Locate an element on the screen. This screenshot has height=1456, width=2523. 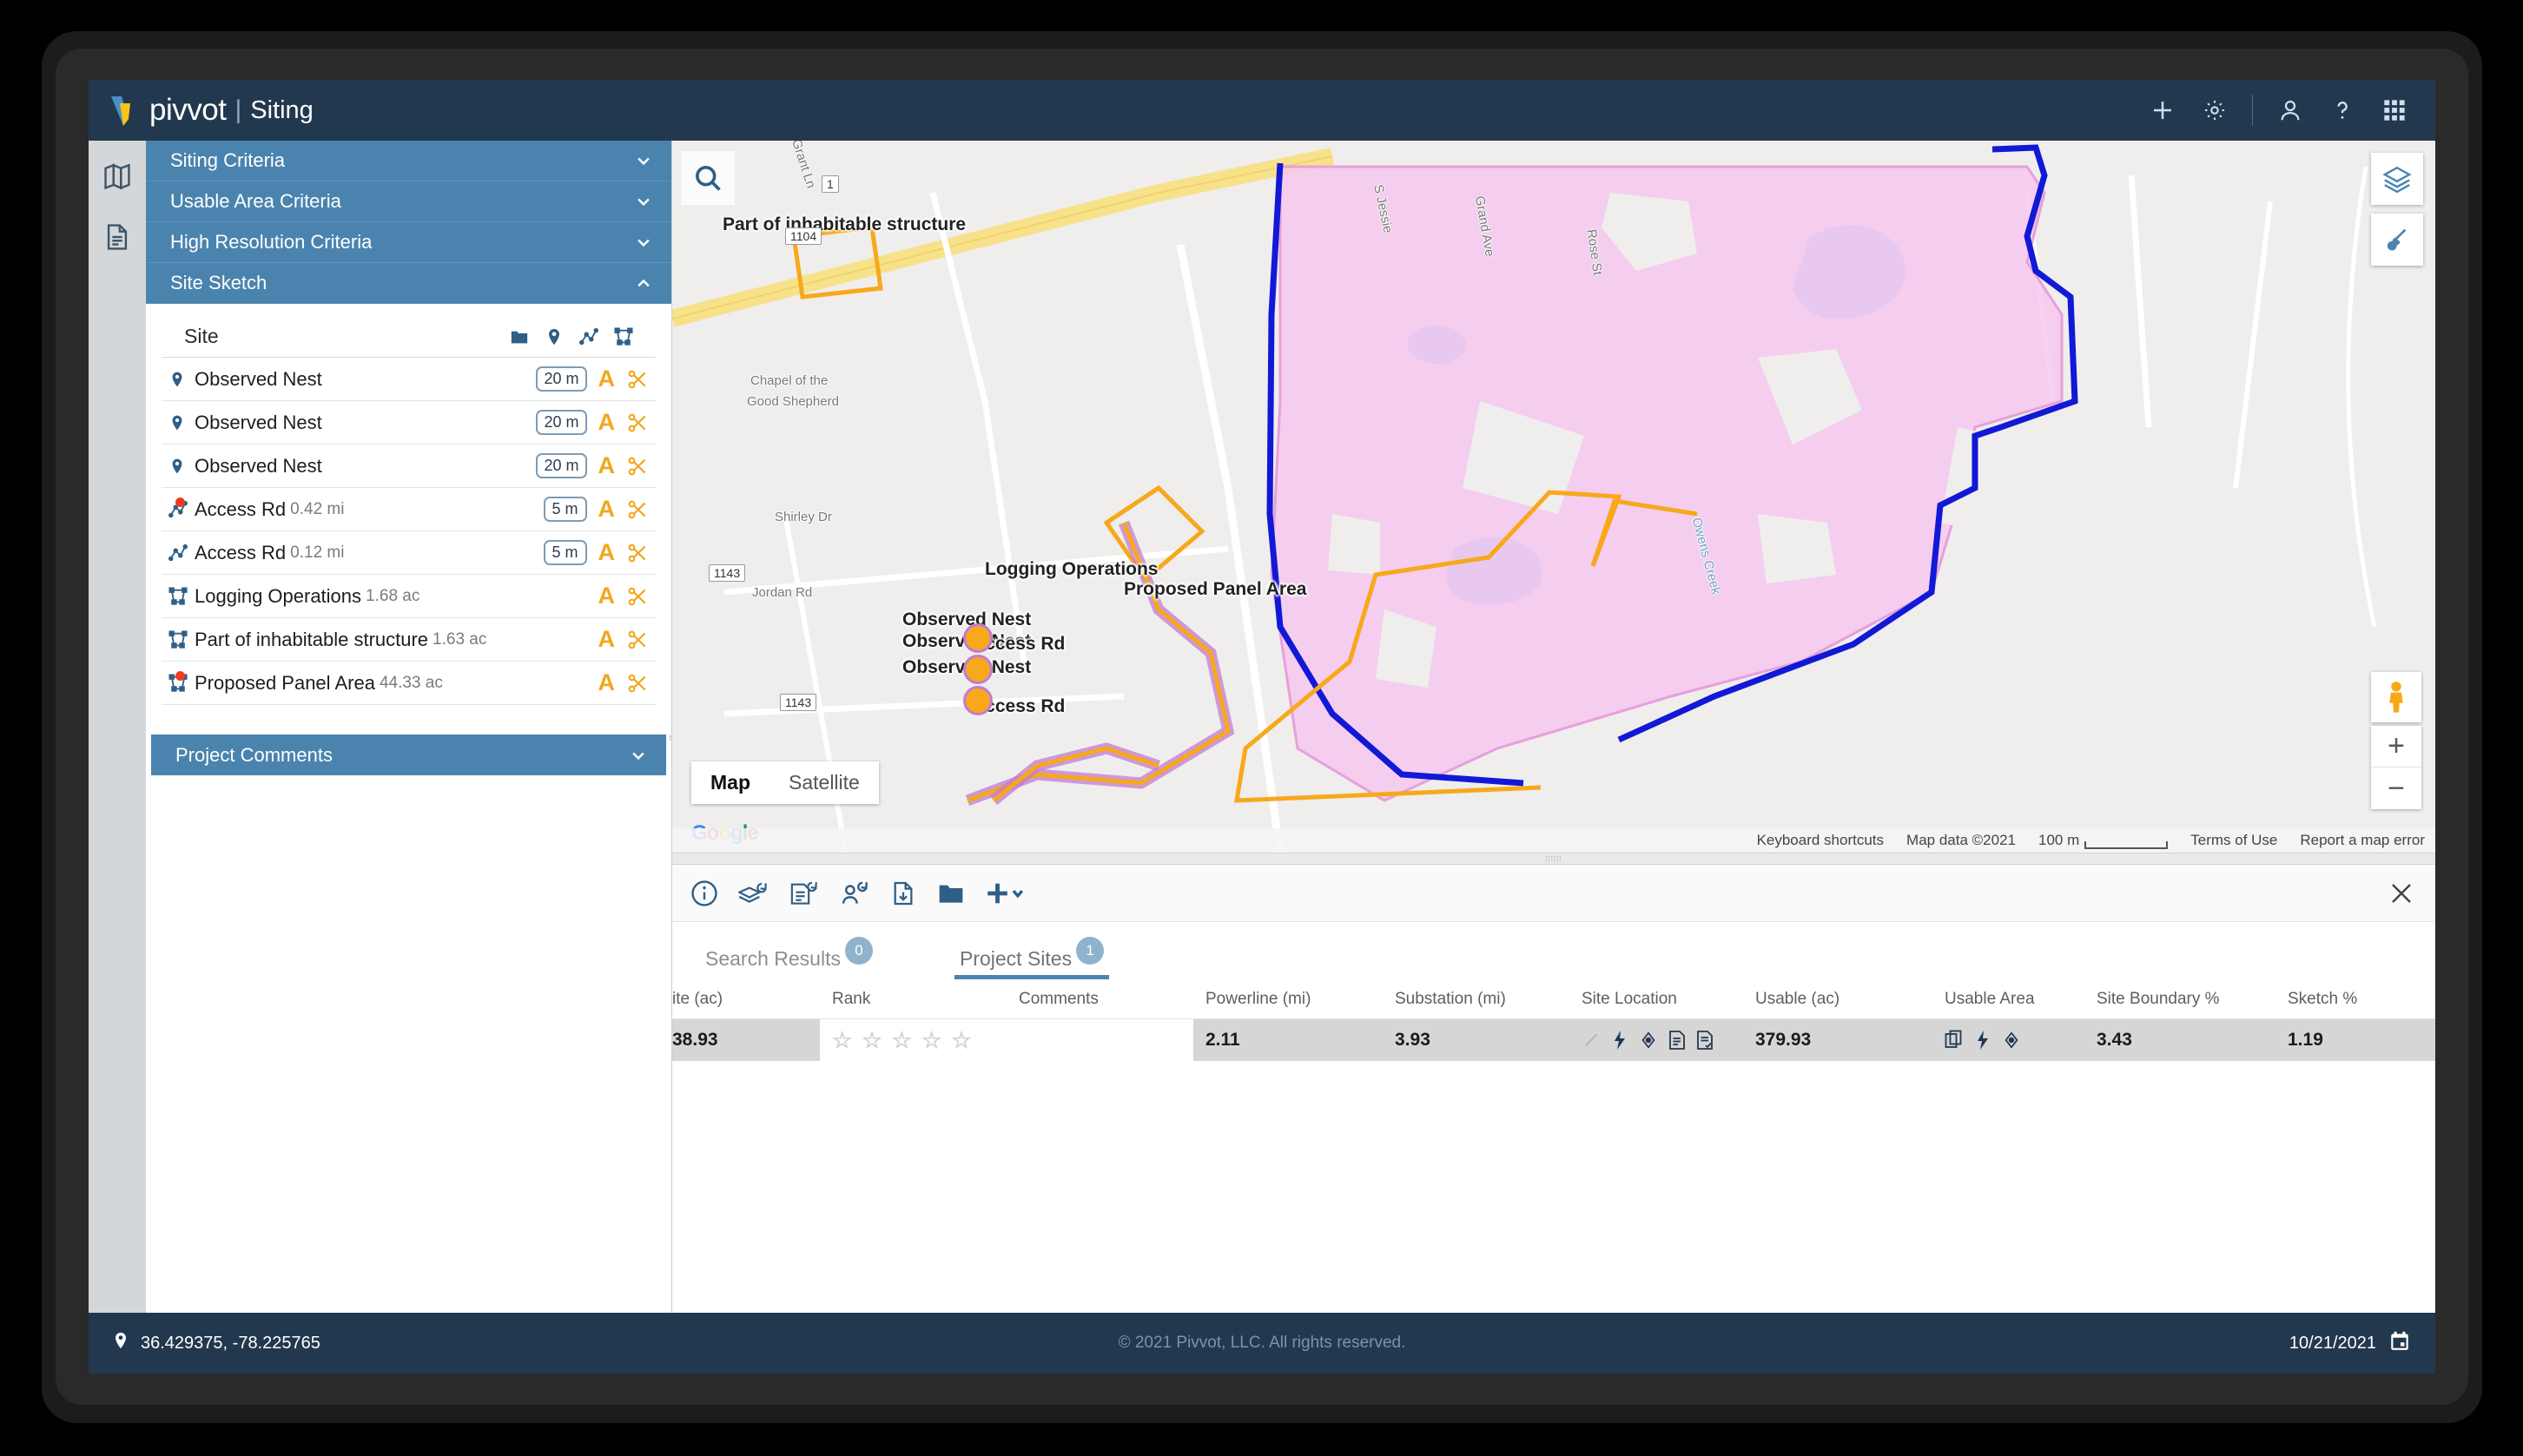
help-icon is located at coordinates (2342, 110).